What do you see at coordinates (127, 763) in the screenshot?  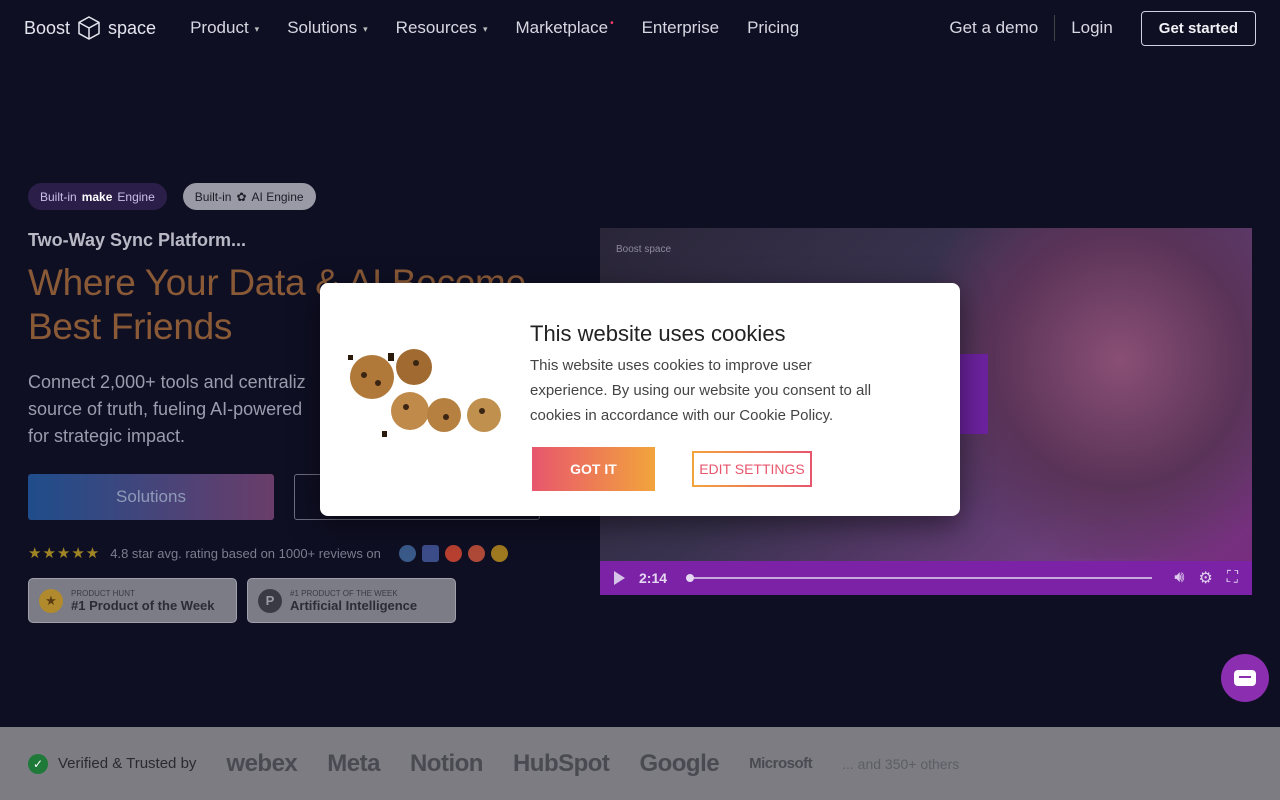 I see `verified-text: Verified & Trusted by` at bounding box center [127, 763].